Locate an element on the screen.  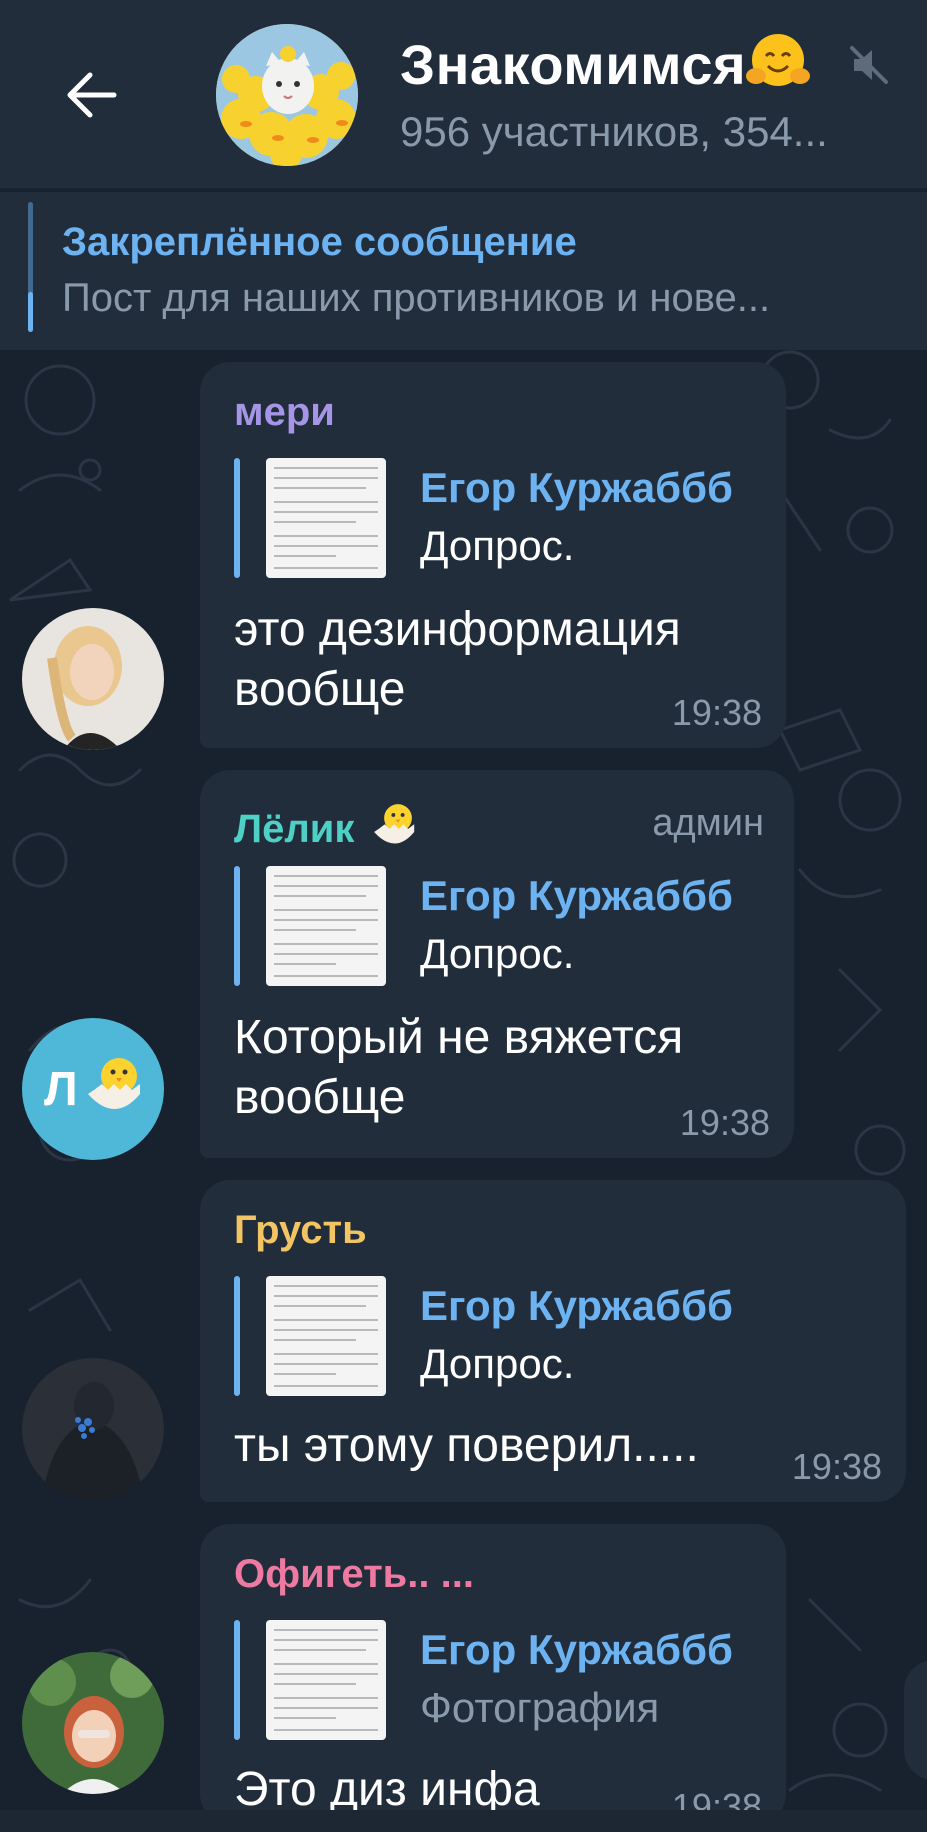
admin-badge: админ is located at coordinates (708, 823).